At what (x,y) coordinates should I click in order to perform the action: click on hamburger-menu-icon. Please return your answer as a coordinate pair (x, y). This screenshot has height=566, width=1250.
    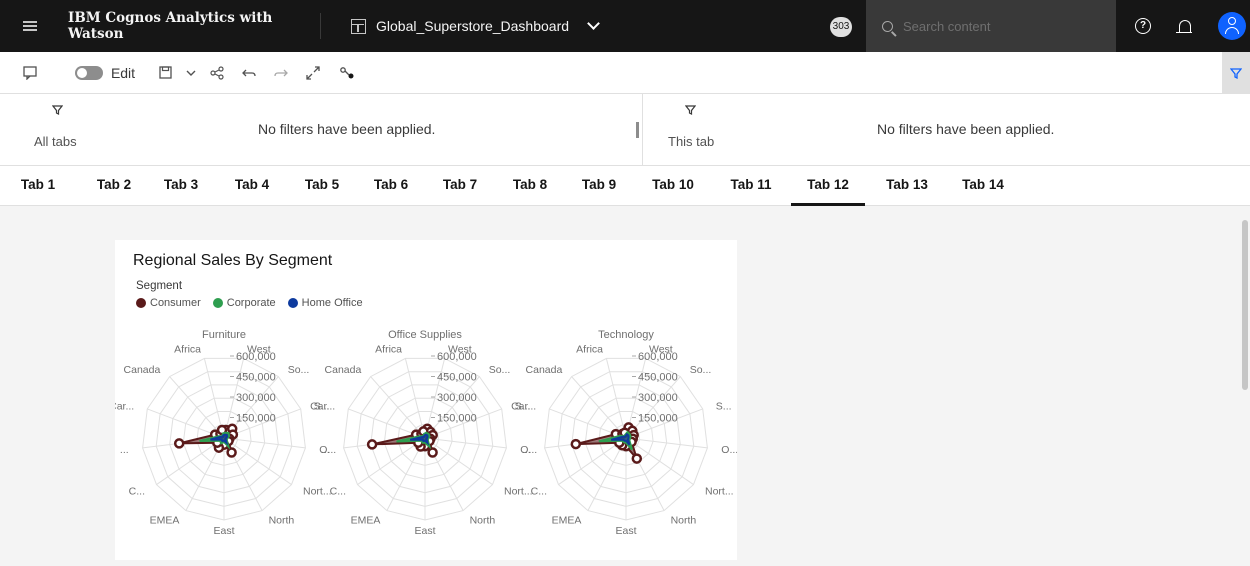
    Looking at the image, I should click on (30, 26).